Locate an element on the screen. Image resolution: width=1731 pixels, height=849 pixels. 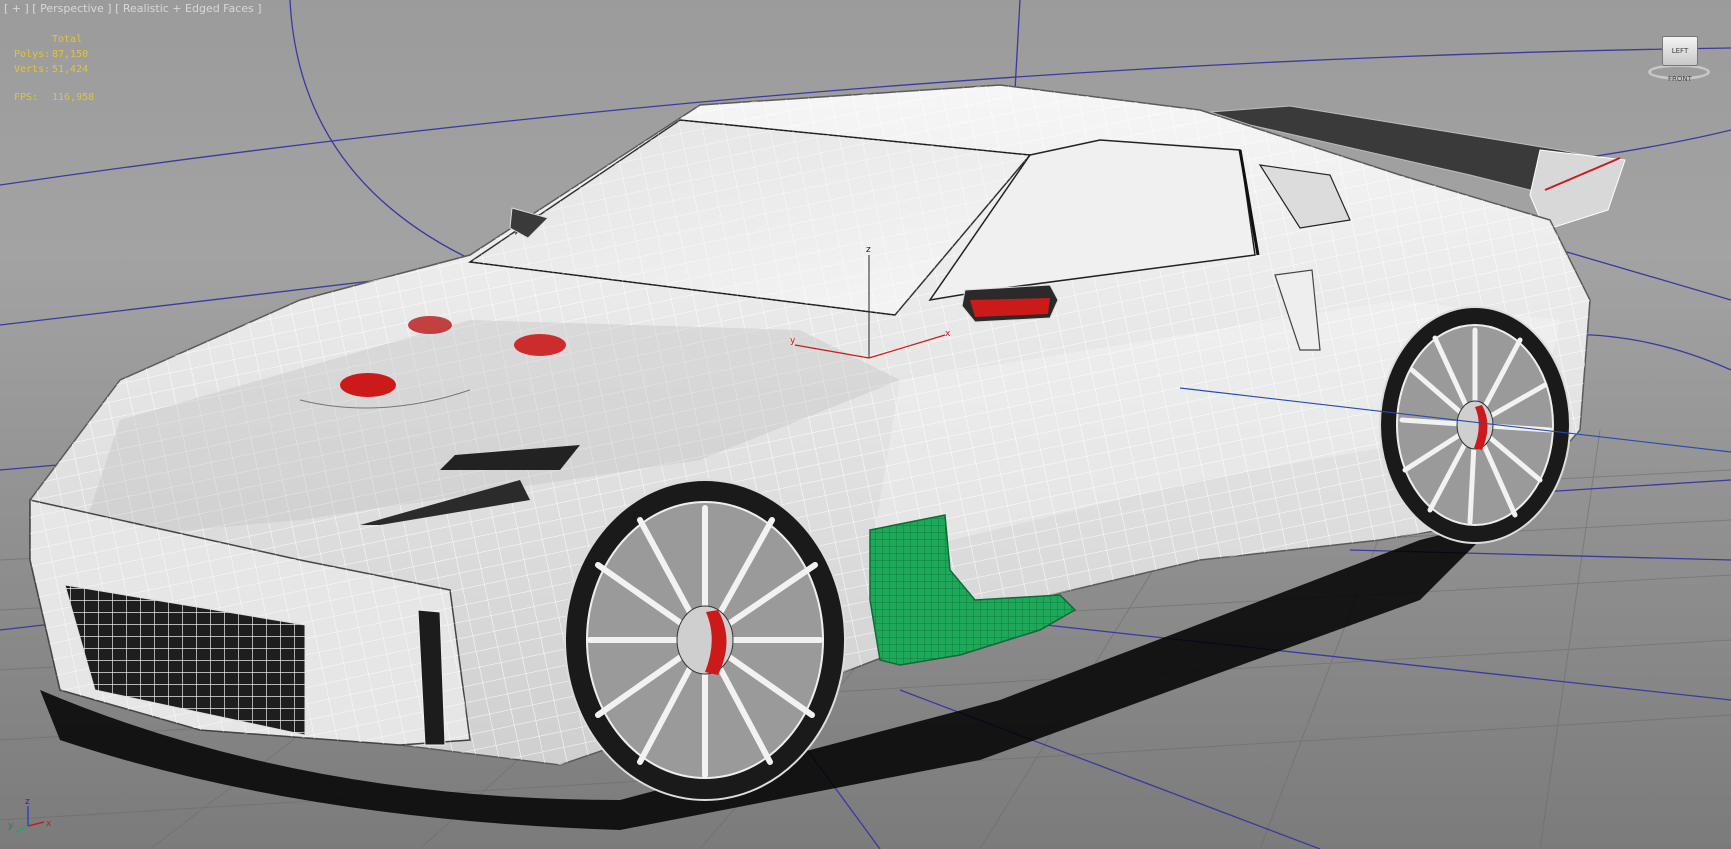
gizmo-y-label: y is located at coordinates (793, 341).